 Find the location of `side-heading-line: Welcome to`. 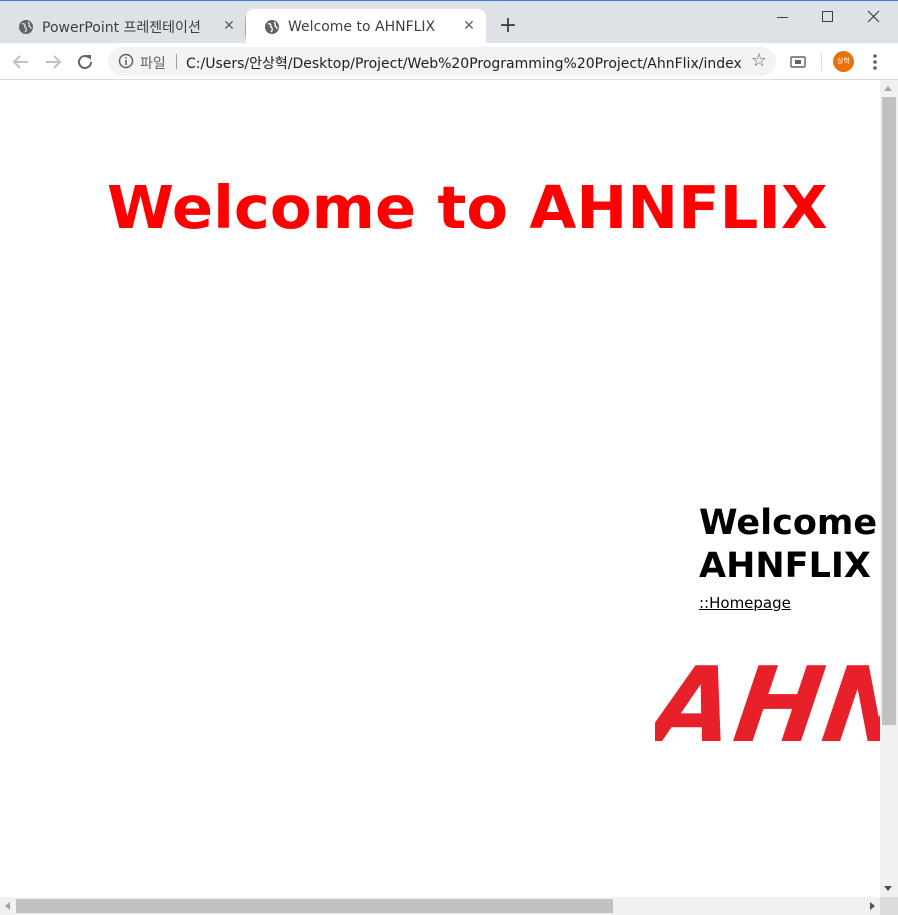

side-heading-line: Welcome to is located at coordinates (789, 523).